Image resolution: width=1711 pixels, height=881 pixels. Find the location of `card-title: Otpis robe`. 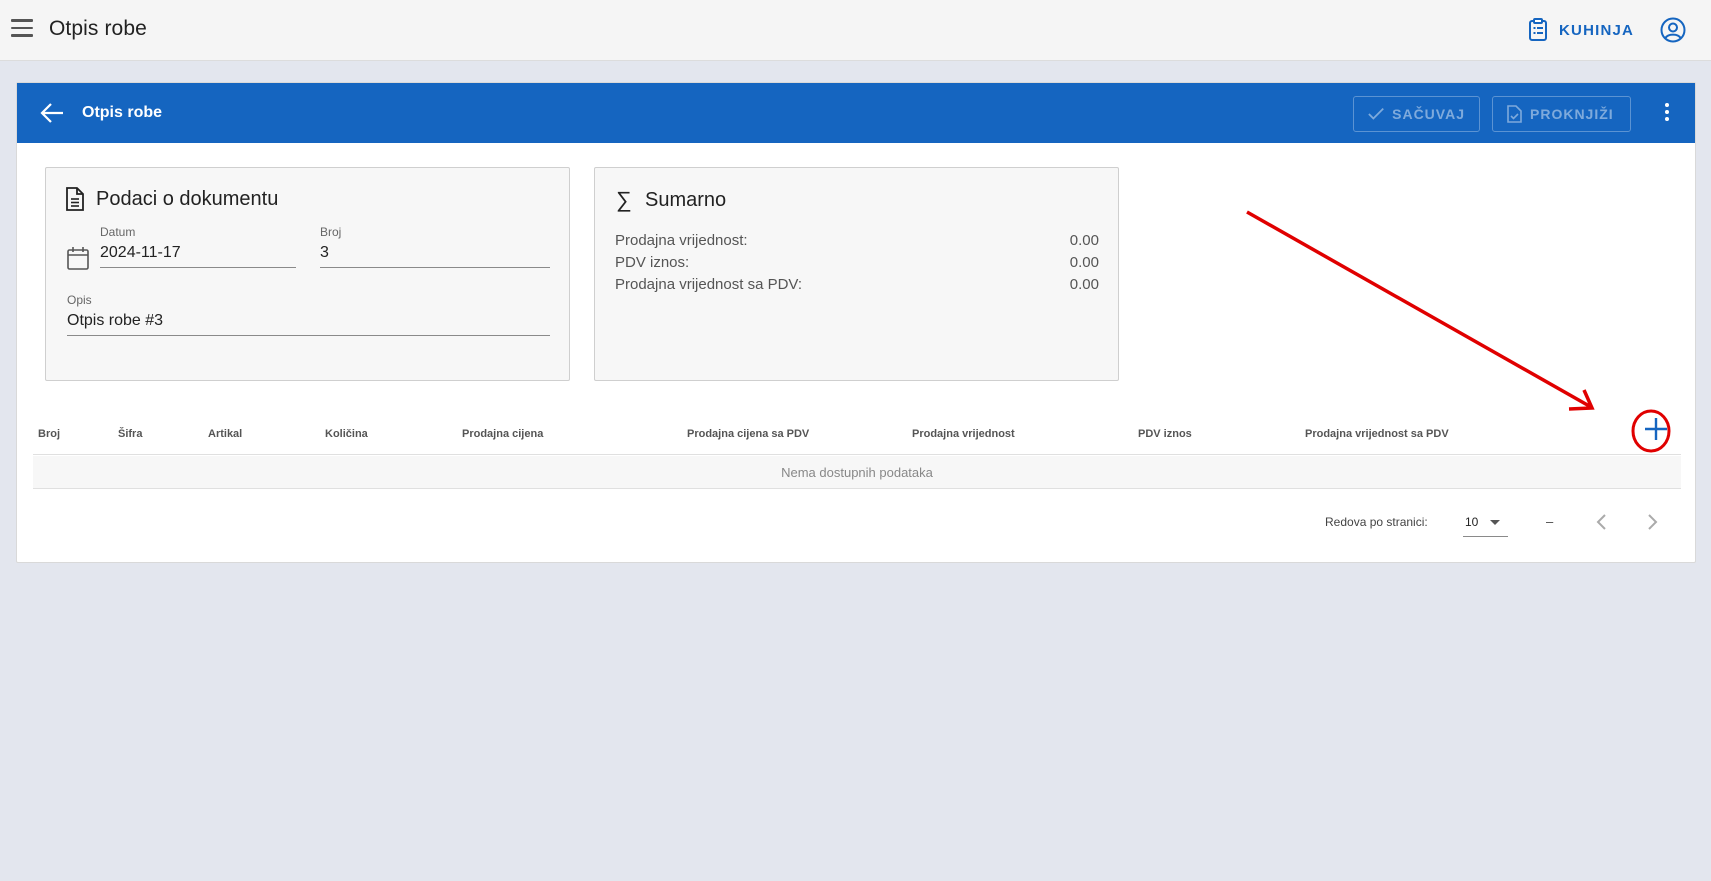

card-title: Otpis robe is located at coordinates (122, 112).